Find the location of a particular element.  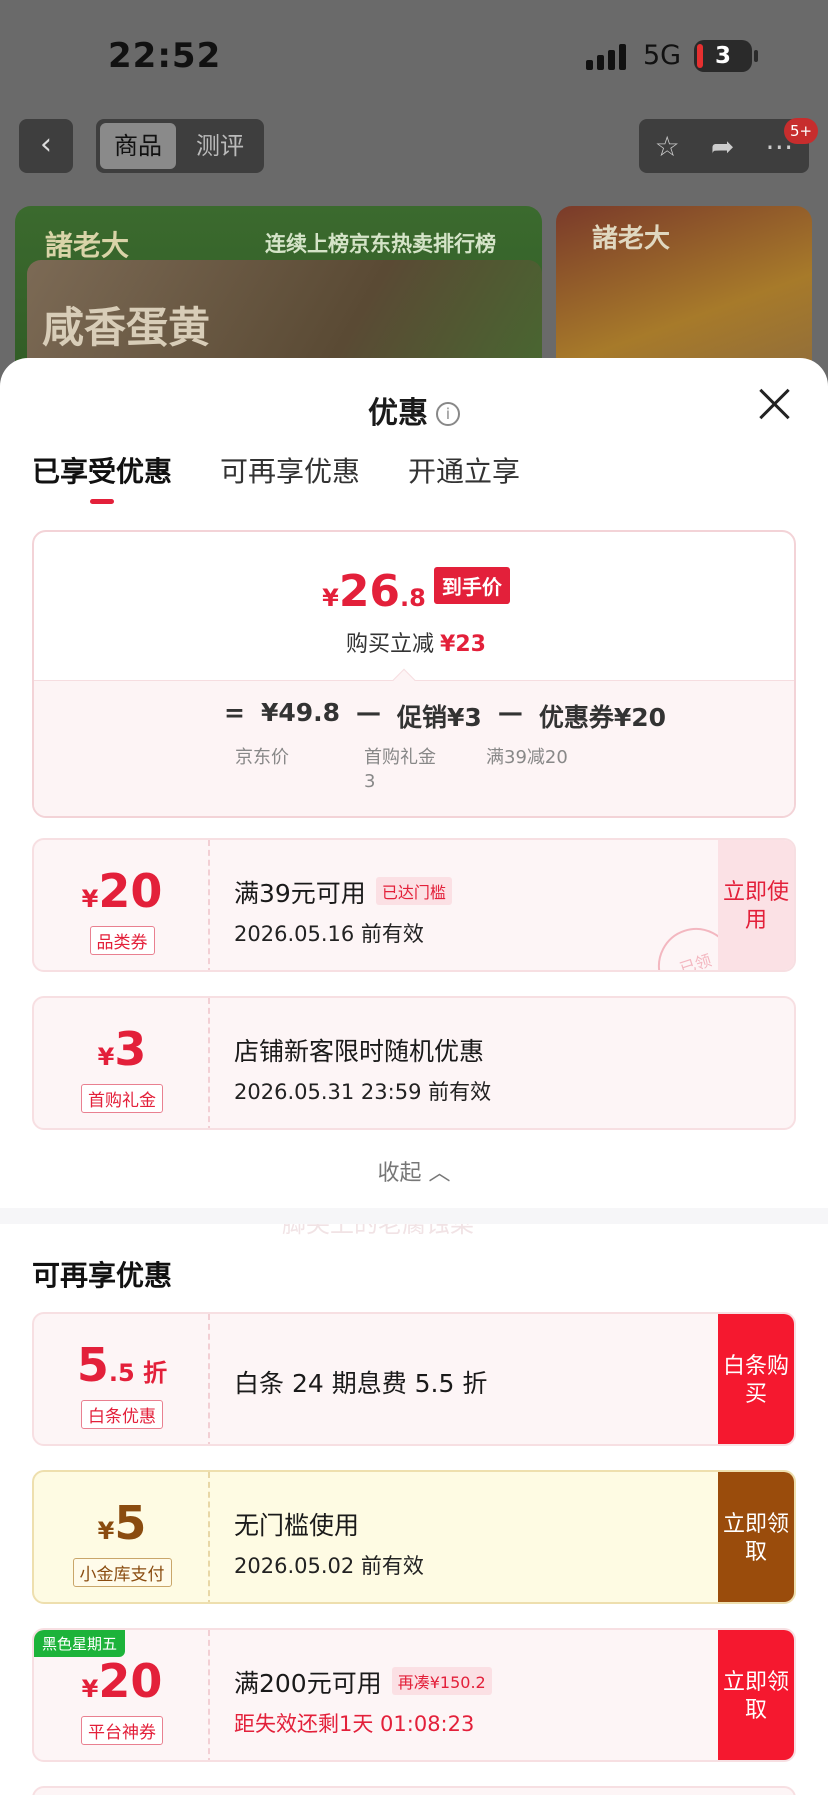

price-decimal: .8 is located at coordinates (413, 598).